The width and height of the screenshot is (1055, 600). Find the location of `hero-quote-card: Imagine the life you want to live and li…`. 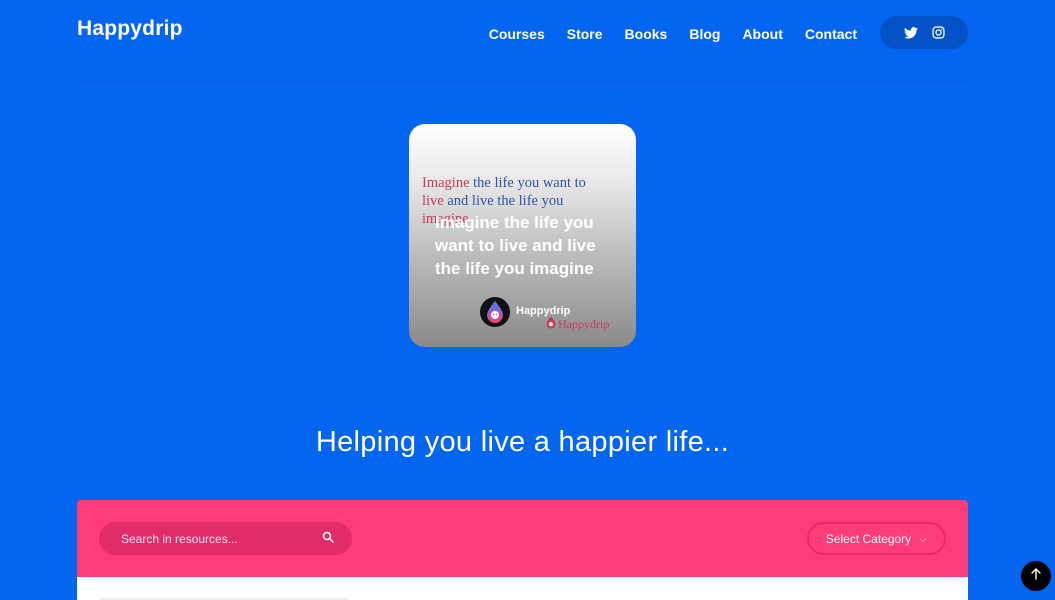

hero-quote-card: Imagine the life you want to live and li… is located at coordinates (522, 235).